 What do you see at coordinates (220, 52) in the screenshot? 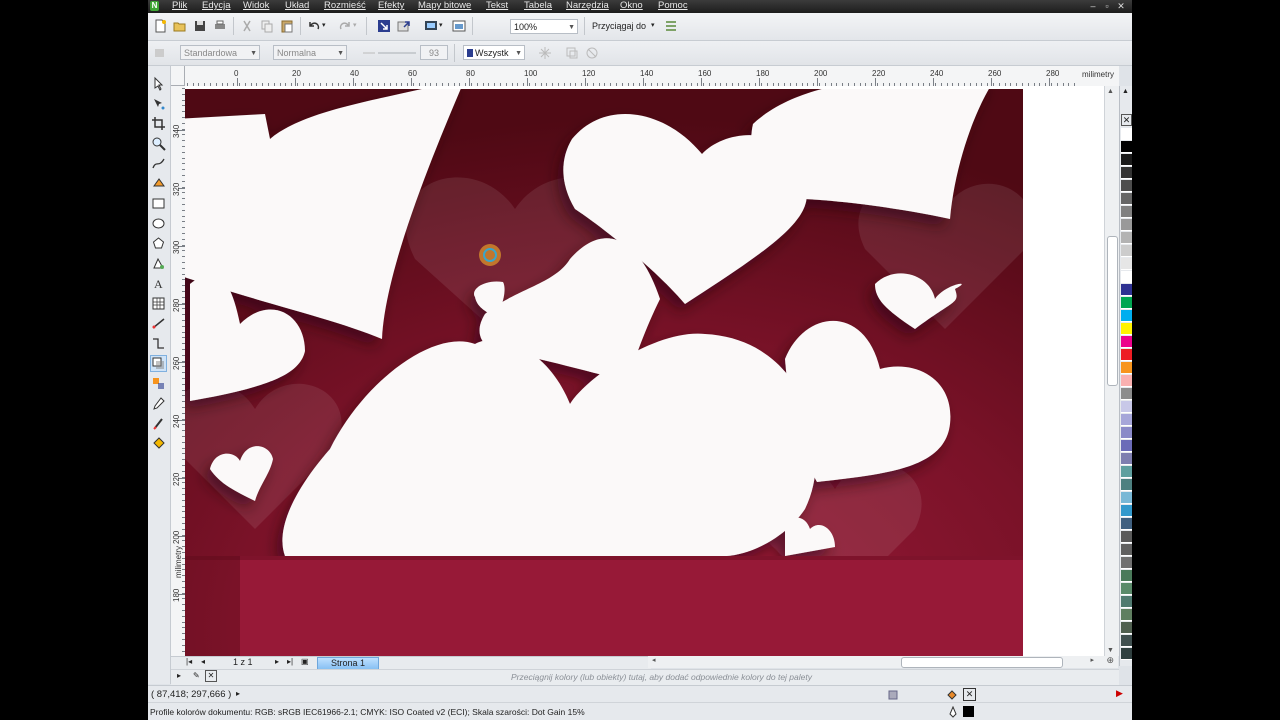
I see `preset-combo: Standardowa ▼` at bounding box center [220, 52].